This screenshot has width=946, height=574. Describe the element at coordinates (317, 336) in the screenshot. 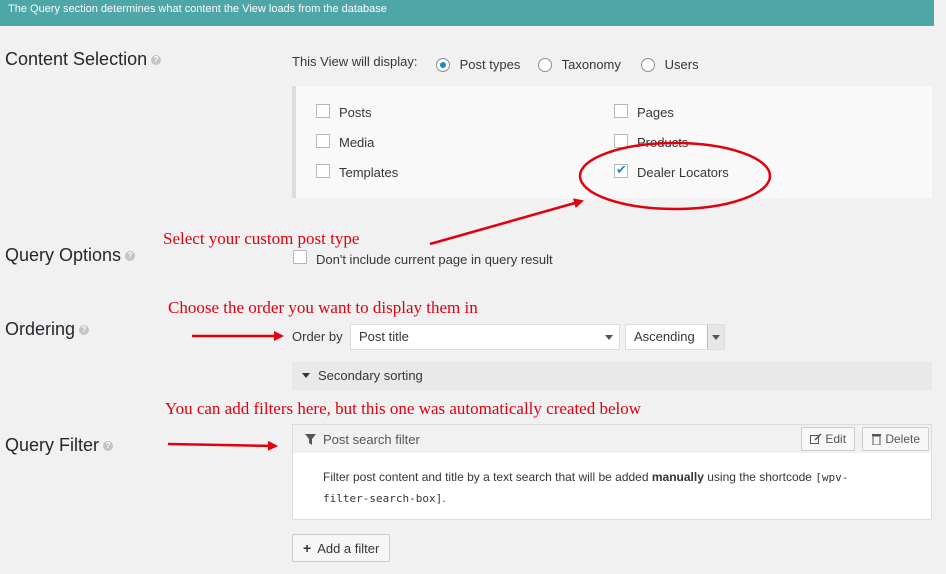

I see `order-by-label: Order by` at that location.